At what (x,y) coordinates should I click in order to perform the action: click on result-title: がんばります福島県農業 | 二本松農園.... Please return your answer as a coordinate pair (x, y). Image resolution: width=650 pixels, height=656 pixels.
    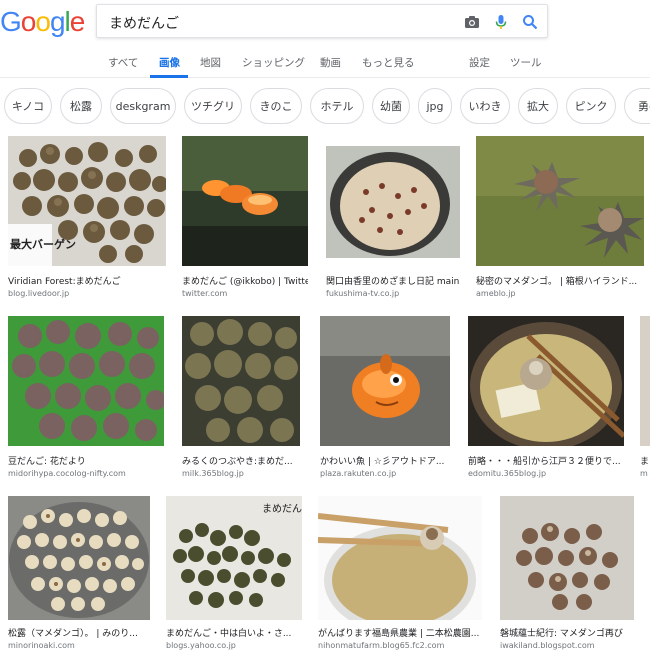
    Looking at the image, I should click on (400, 632).